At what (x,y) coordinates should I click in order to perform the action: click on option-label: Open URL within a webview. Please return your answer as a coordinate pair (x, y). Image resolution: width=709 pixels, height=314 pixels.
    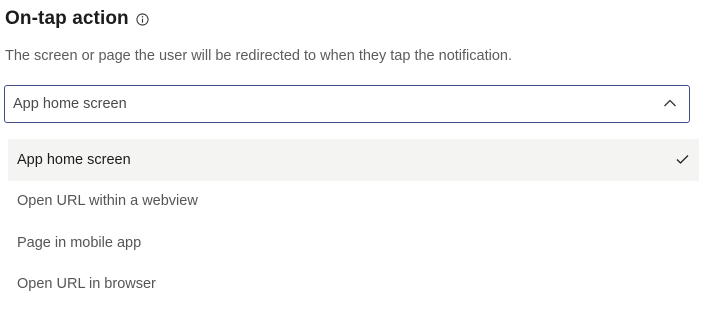
    Looking at the image, I should click on (107, 201).